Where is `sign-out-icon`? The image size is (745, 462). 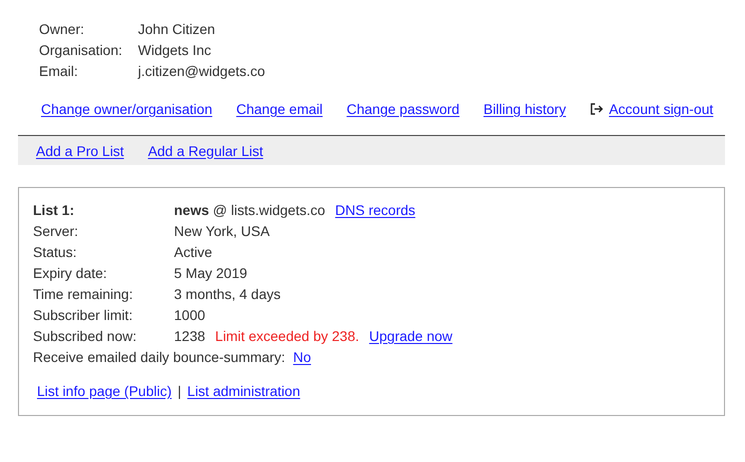 sign-out-icon is located at coordinates (596, 109).